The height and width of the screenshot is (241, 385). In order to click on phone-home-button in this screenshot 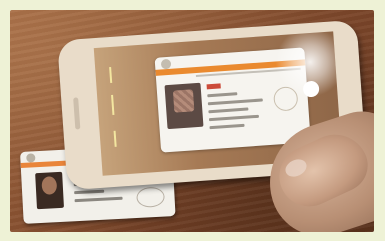, I will do `click(77, 113)`.